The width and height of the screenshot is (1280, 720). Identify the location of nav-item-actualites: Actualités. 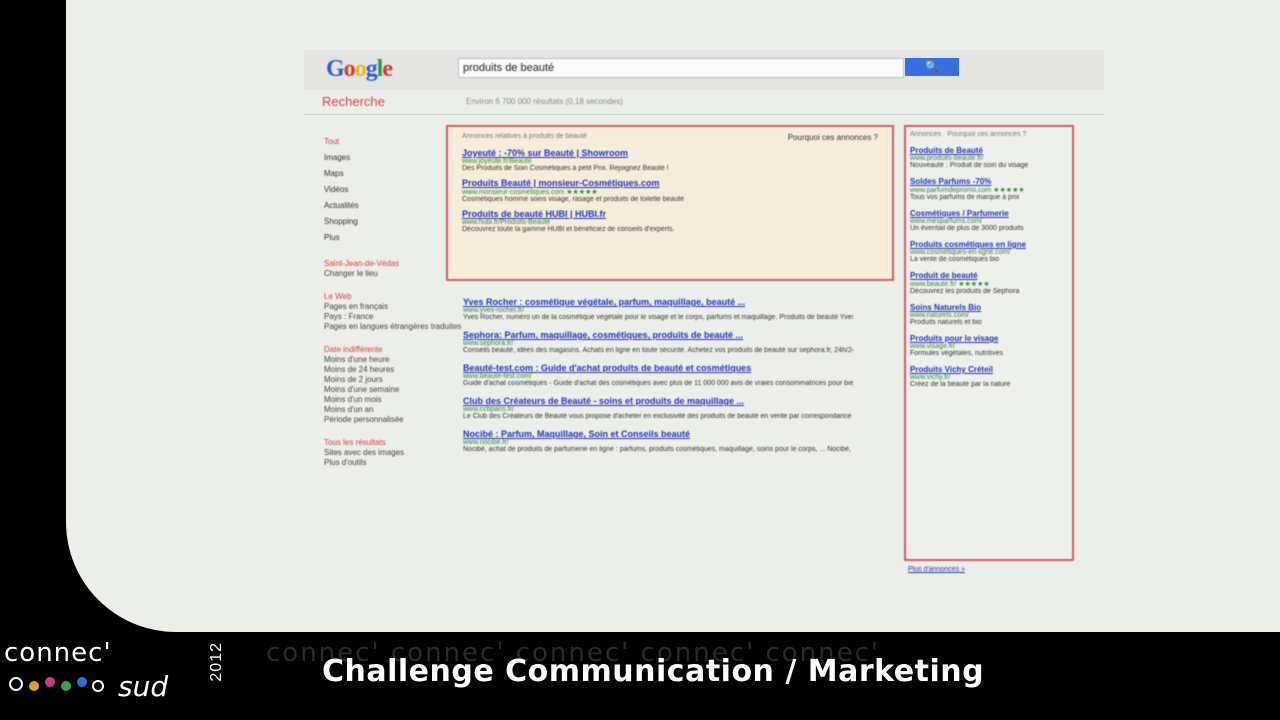
(379, 206).